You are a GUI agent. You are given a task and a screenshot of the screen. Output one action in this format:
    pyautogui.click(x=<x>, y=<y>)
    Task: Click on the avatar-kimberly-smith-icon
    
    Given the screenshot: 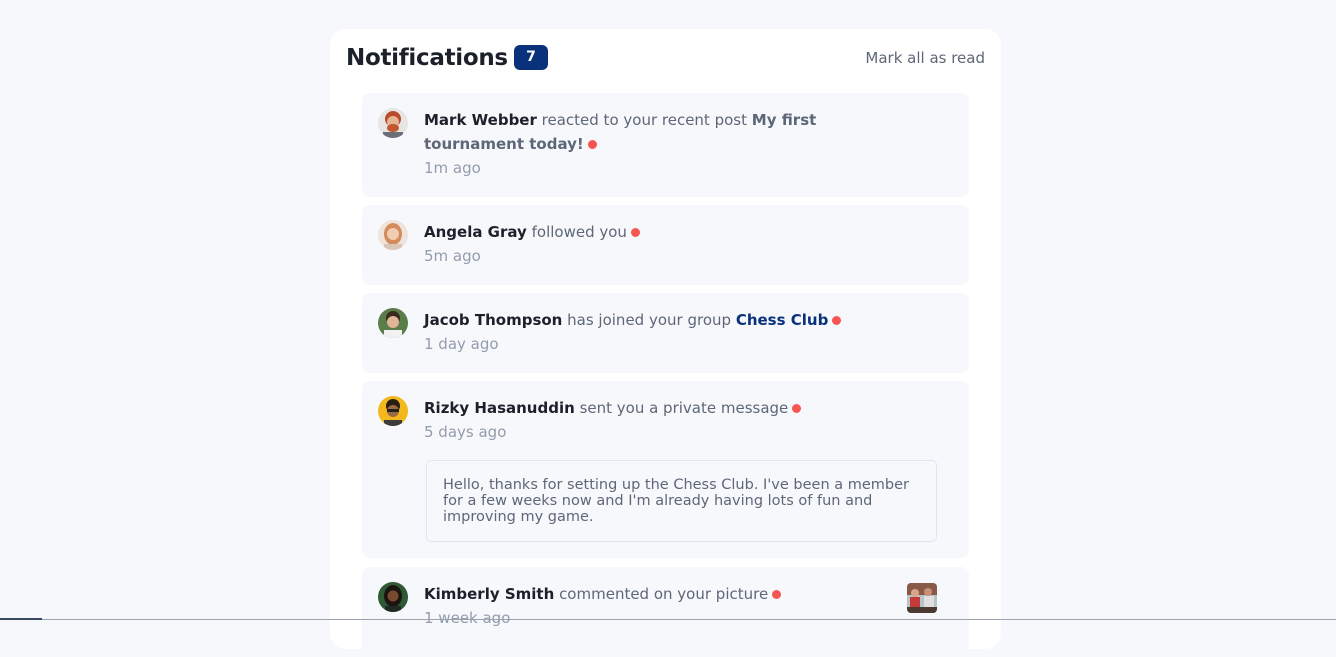 What is the action you would take?
    pyautogui.click(x=393, y=597)
    